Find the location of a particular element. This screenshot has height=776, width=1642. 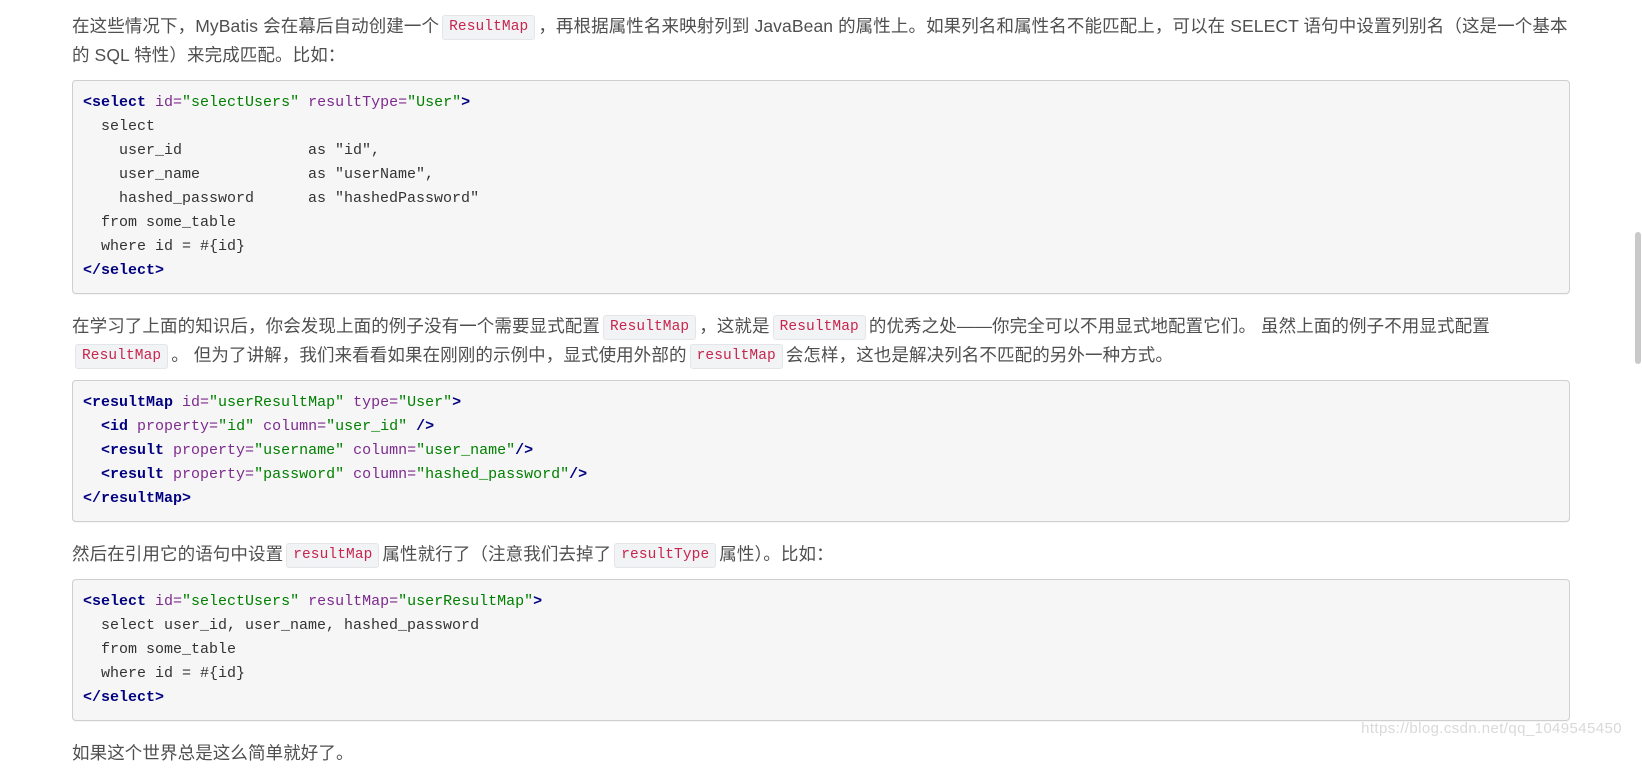

code-token-str: "user_name" is located at coordinates (466, 450).